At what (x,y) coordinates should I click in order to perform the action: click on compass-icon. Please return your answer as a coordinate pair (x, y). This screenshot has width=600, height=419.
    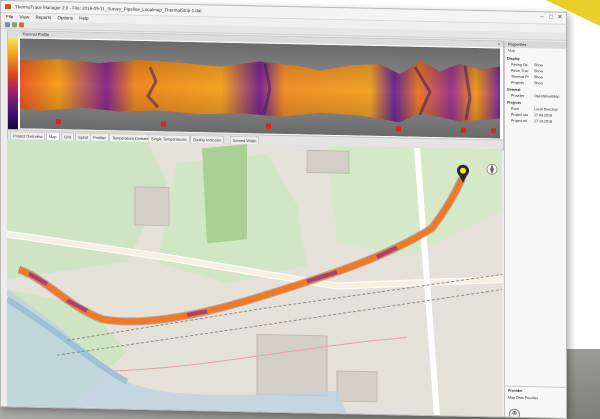
    Looking at the image, I should click on (492, 169).